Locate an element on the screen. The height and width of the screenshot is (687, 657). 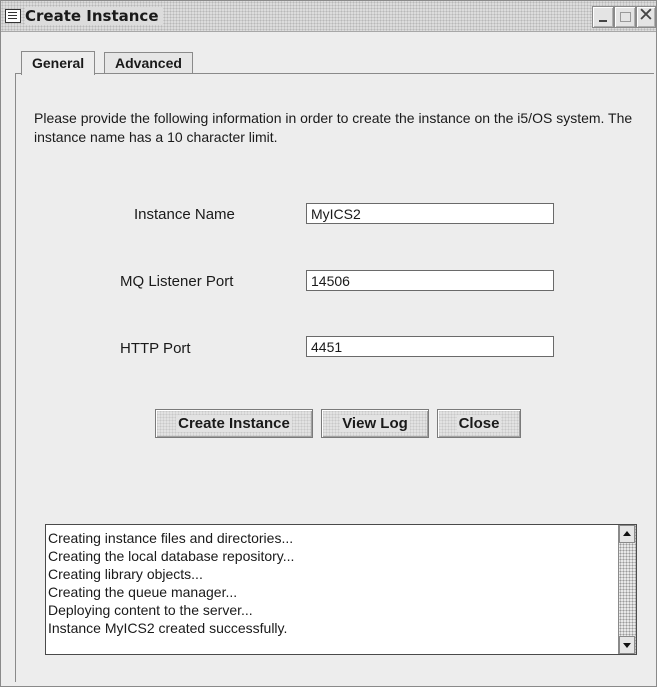
create-instance-button: Create Instance is located at coordinates (234, 423).